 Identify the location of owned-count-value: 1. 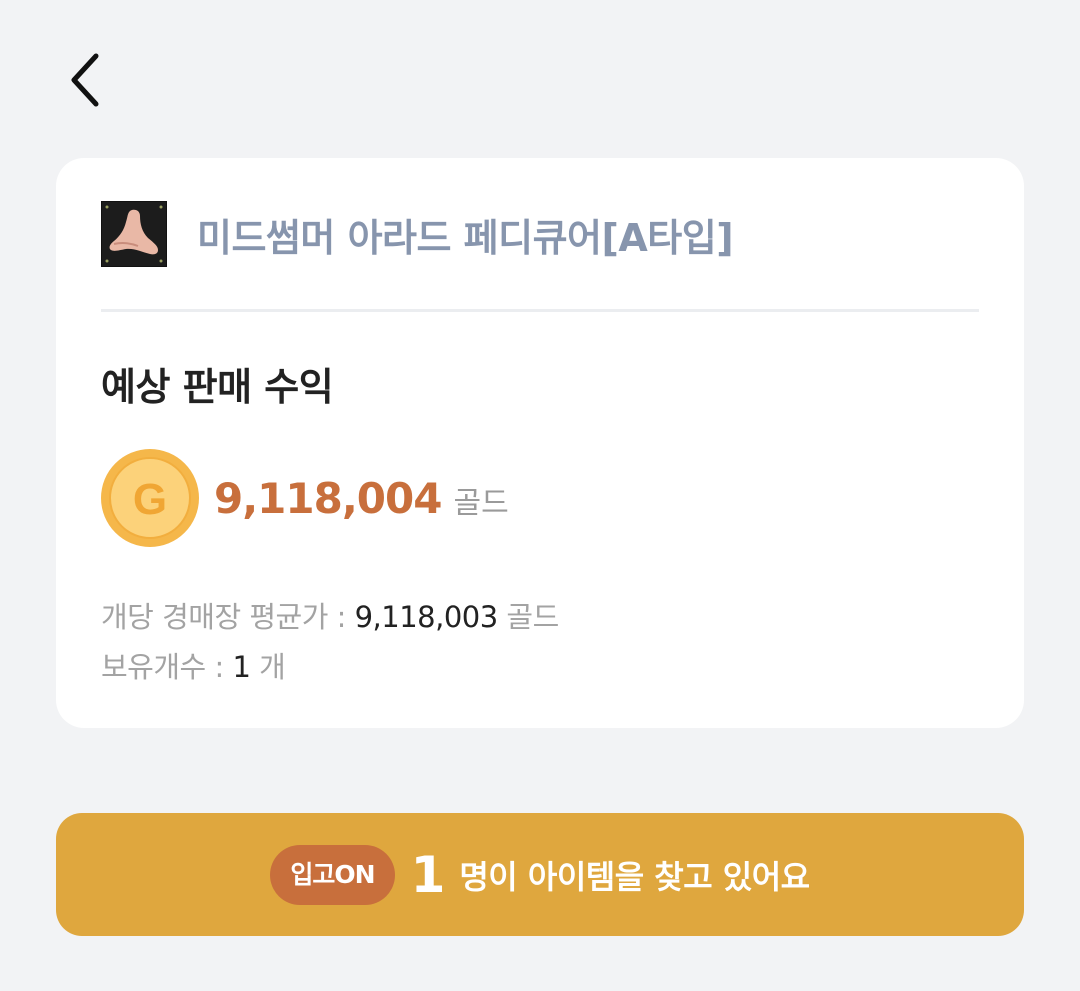
(241, 667).